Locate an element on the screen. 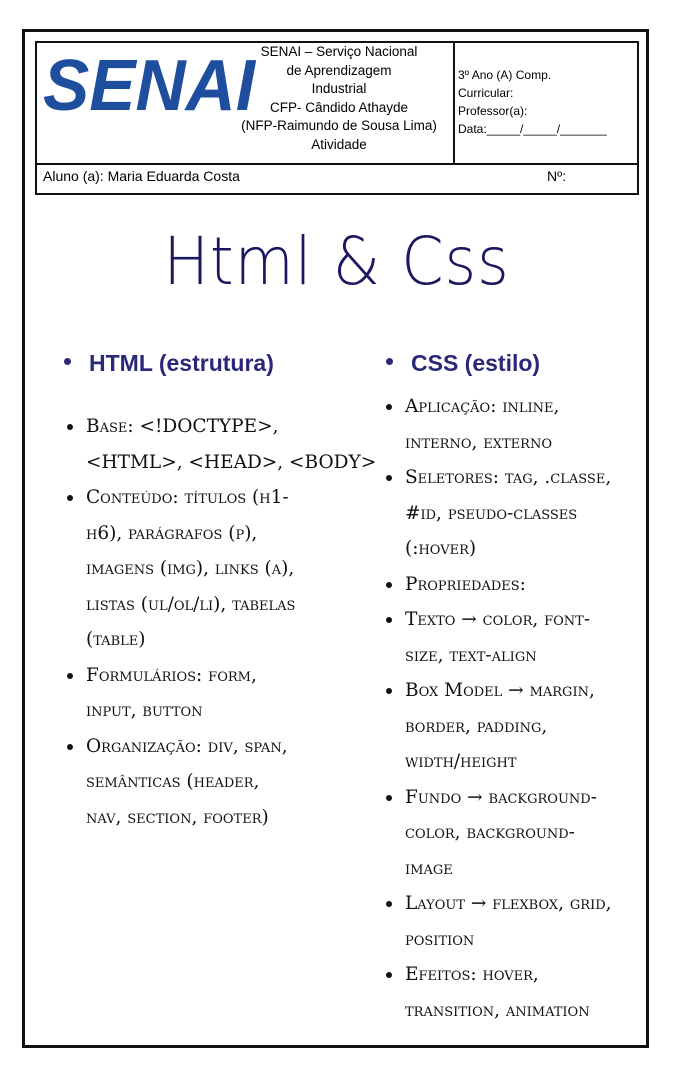 The width and height of the screenshot is (673, 1074). list-item-line: h6), parágrafos (p), is located at coordinates (172, 533).